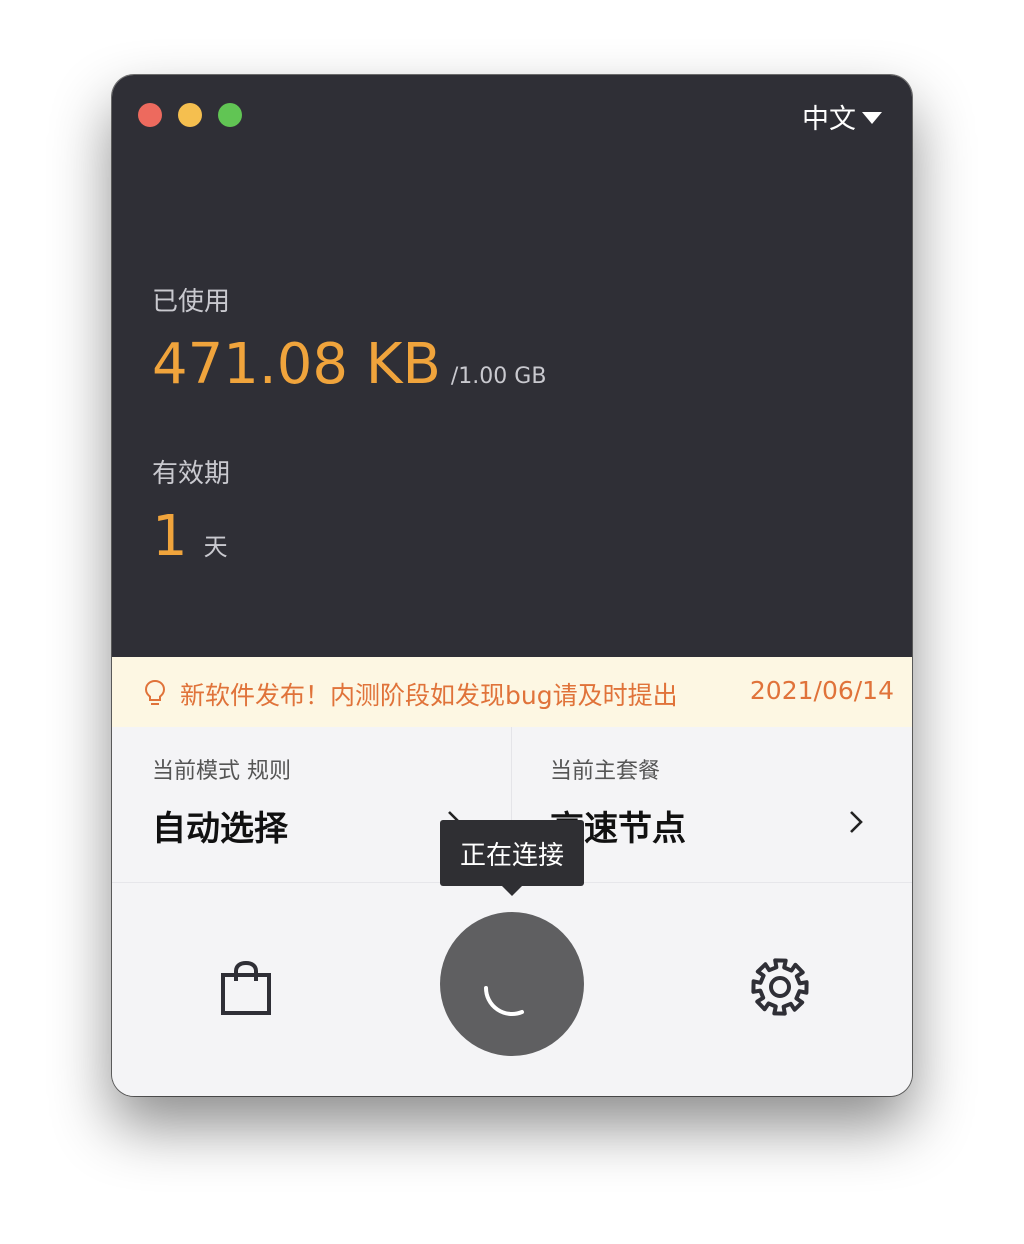 The image size is (1024, 1244). What do you see at coordinates (155, 696) in the screenshot?
I see `lightbulb-icon` at bounding box center [155, 696].